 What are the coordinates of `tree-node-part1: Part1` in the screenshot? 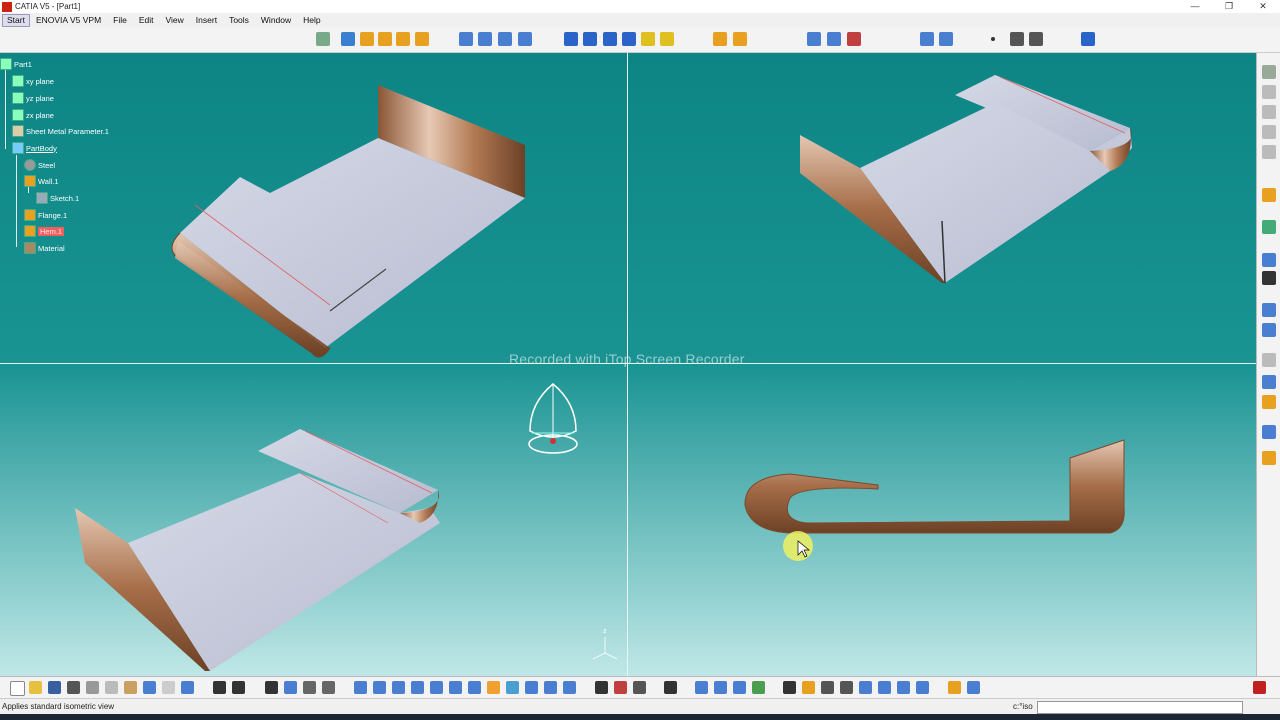 It's located at (16, 64).